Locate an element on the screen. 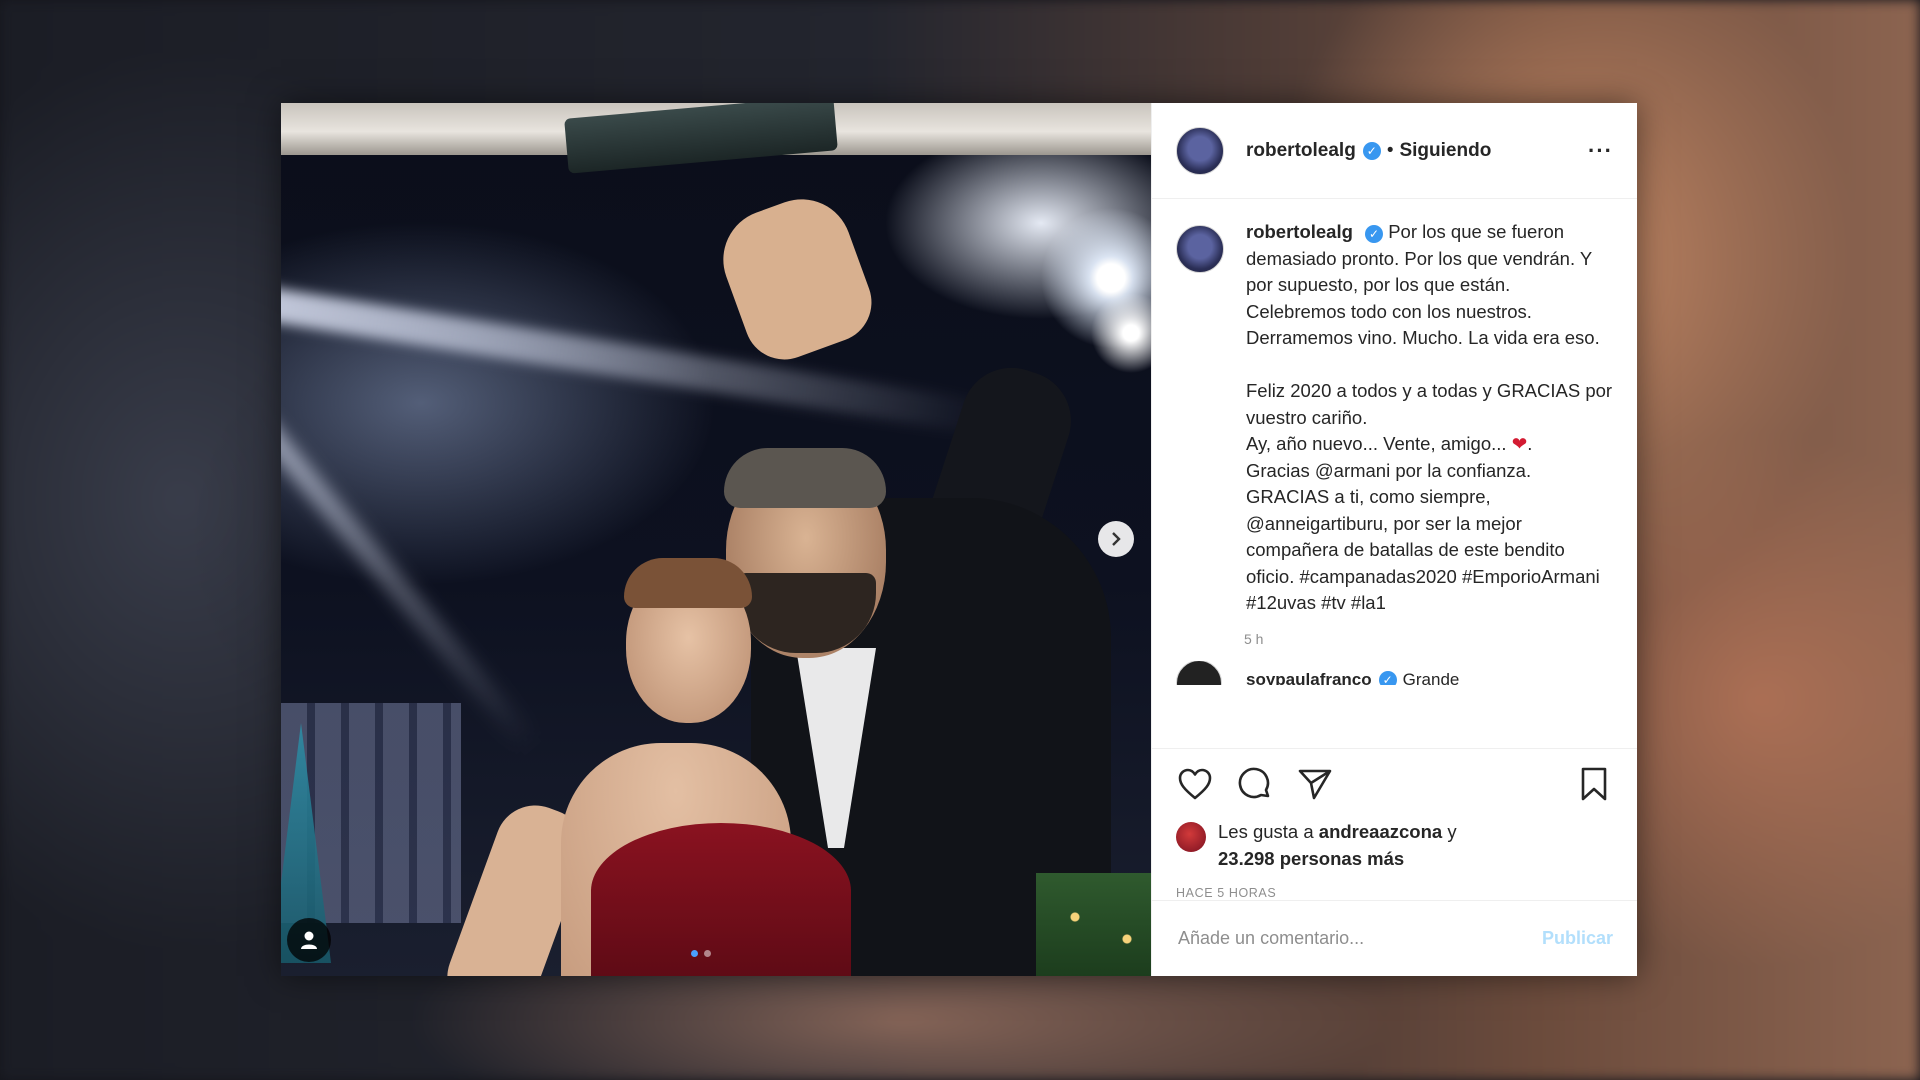  commenter-username: soypaulafranco is located at coordinates (1309, 677).